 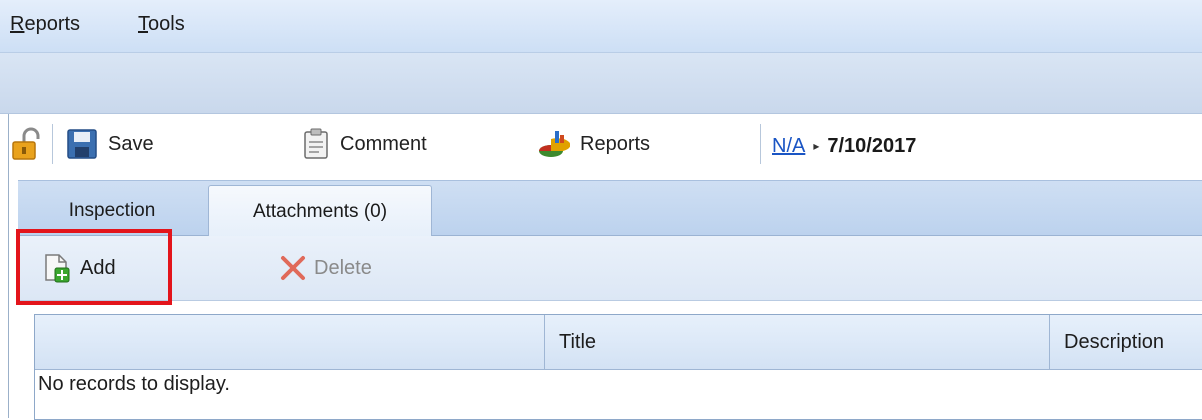 I want to click on empty-message: No records to display., so click(x=134, y=384).